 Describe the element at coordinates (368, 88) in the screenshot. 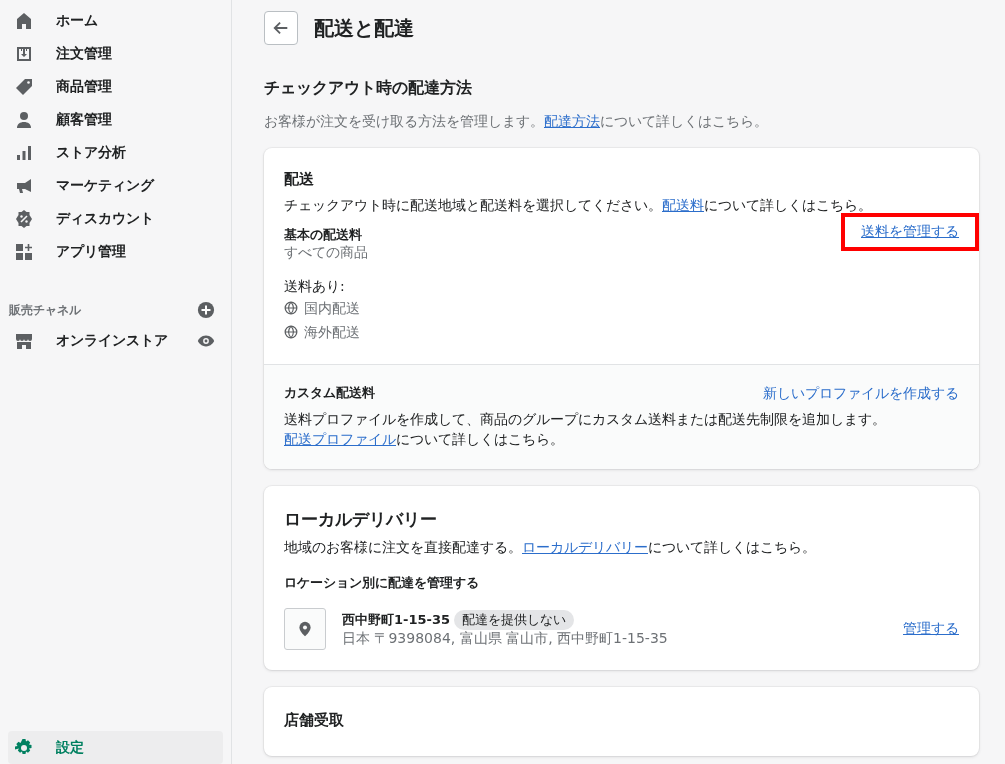

I see `section-title: チェックアウト時の配達方法` at that location.